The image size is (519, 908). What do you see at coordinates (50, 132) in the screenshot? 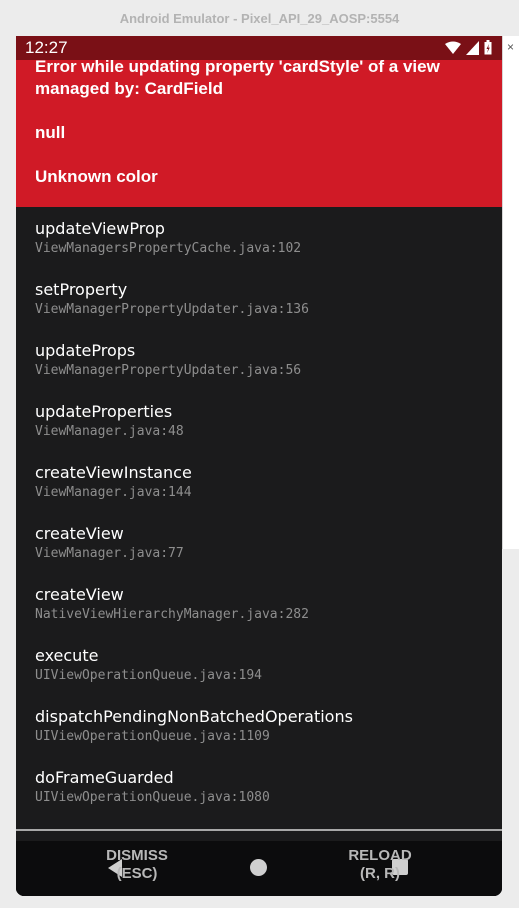
I see `error-null: null` at bounding box center [50, 132].